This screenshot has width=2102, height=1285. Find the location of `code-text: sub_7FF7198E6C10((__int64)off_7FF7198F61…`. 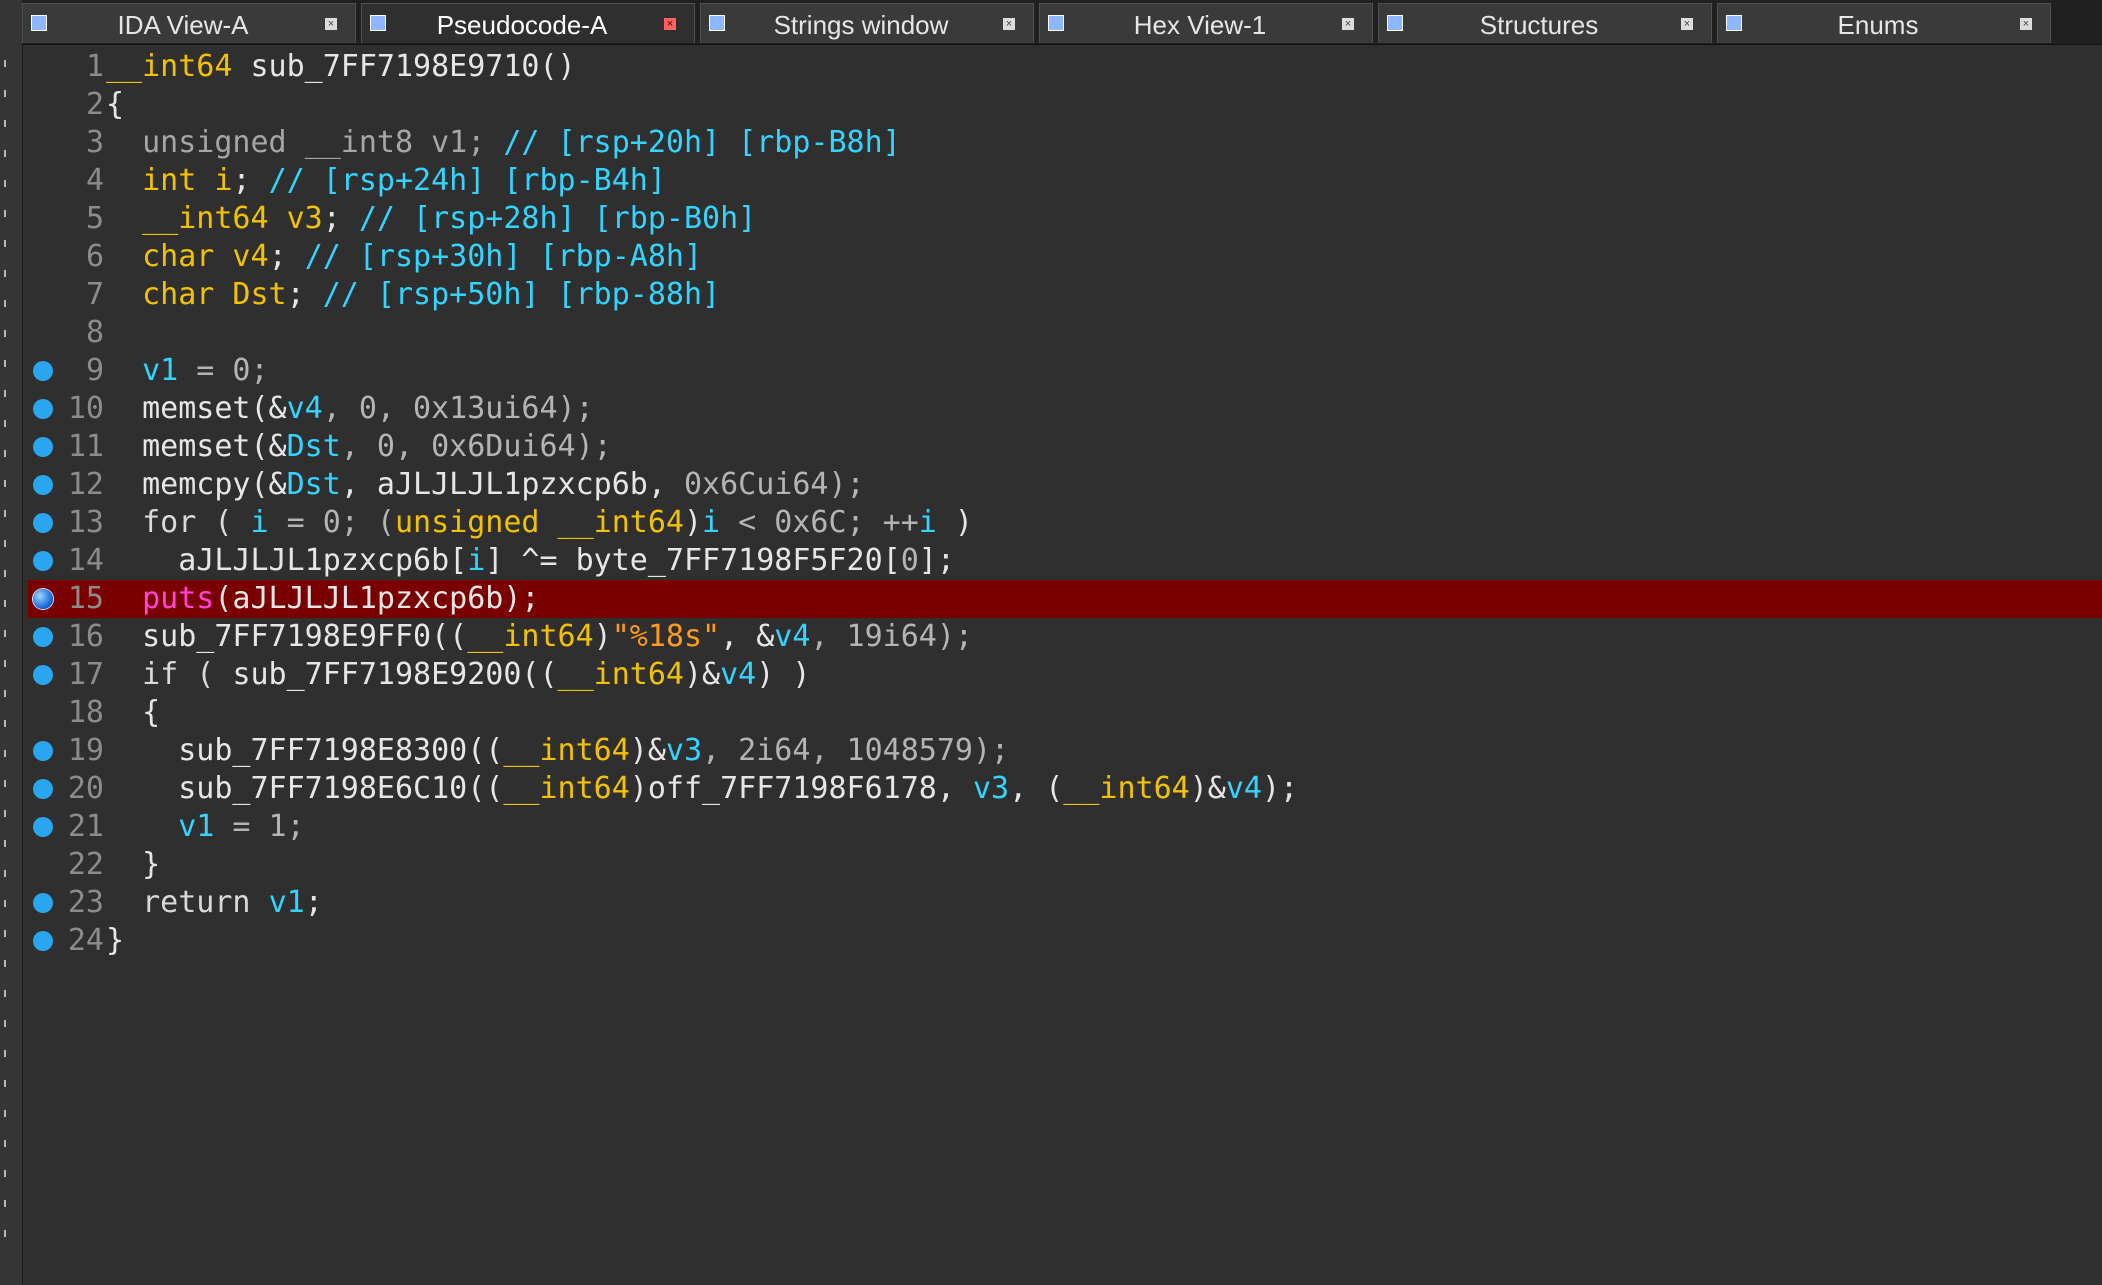

code-text: sub_7FF7198E6C10((__int64)off_7FF7198F61… is located at coordinates (702, 789).